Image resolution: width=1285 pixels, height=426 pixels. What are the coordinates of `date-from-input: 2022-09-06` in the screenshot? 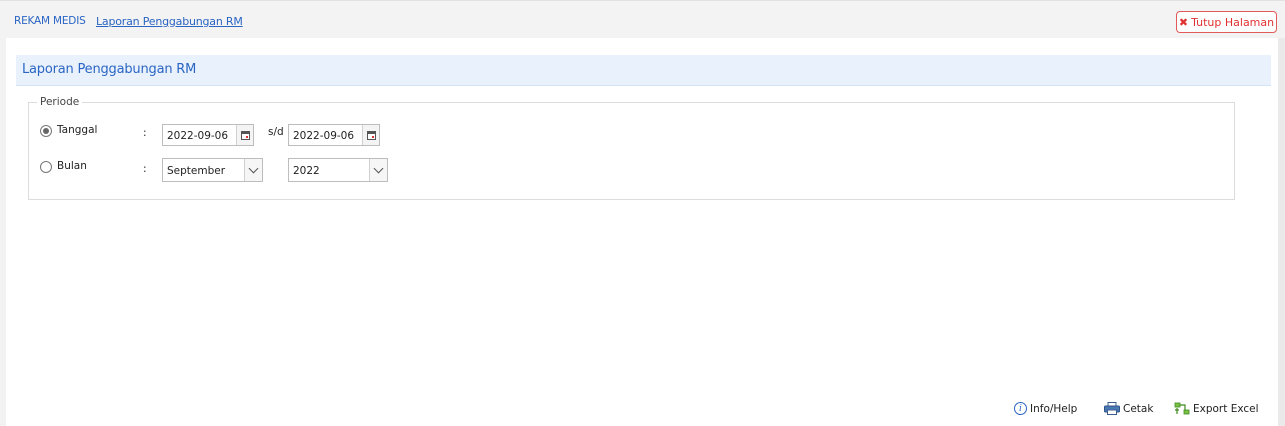 It's located at (208, 135).